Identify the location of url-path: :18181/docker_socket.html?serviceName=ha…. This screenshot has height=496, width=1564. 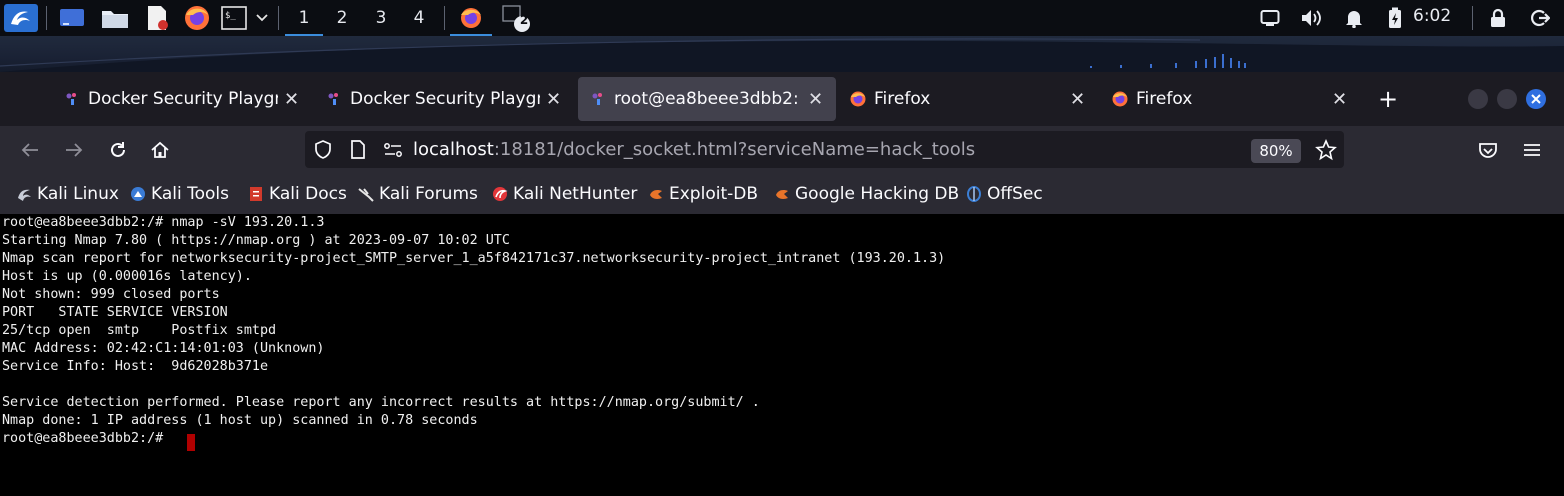
(734, 149).